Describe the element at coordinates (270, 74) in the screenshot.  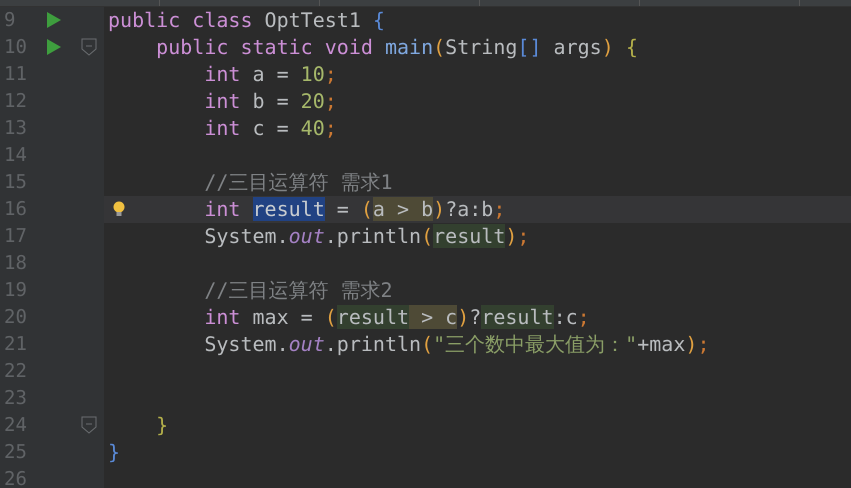
I see `code-line: int a = 10;` at that location.